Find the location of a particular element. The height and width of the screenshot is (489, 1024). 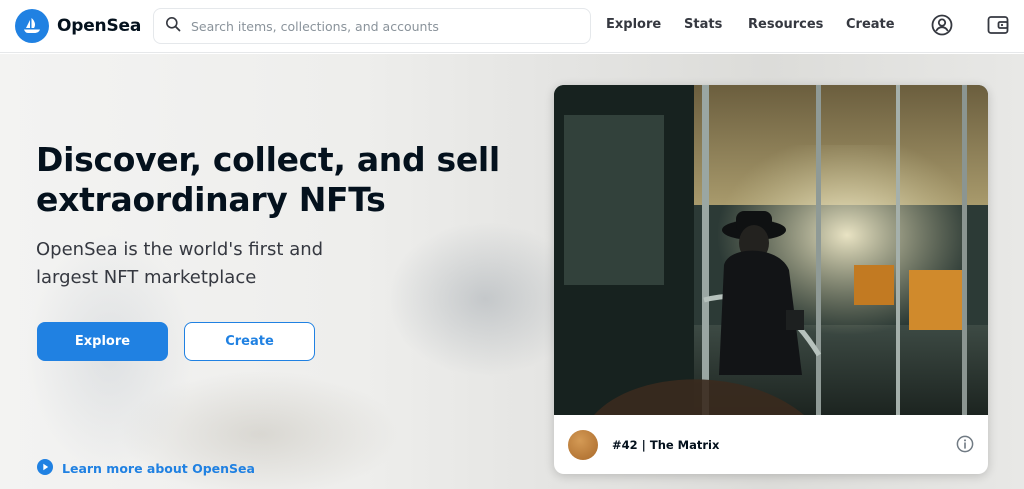

wallet-icon is located at coordinates (998, 25).